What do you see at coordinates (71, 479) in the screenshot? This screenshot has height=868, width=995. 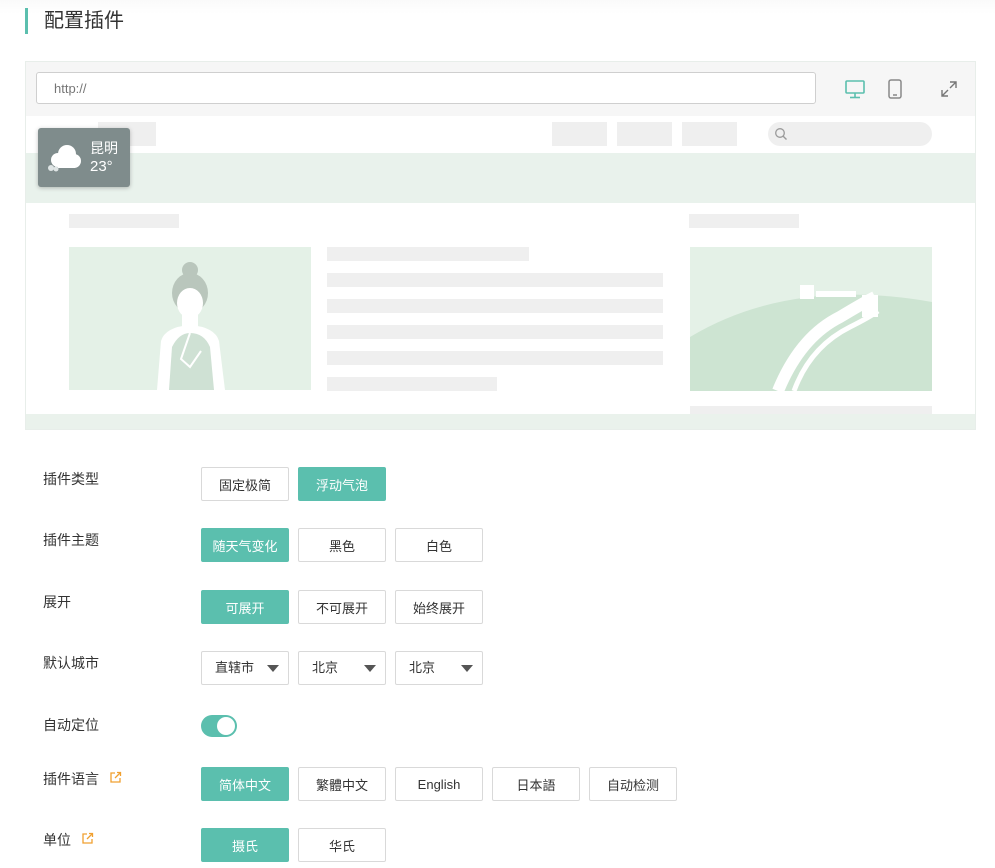 I see `plugin-type-label: 插件类型` at bounding box center [71, 479].